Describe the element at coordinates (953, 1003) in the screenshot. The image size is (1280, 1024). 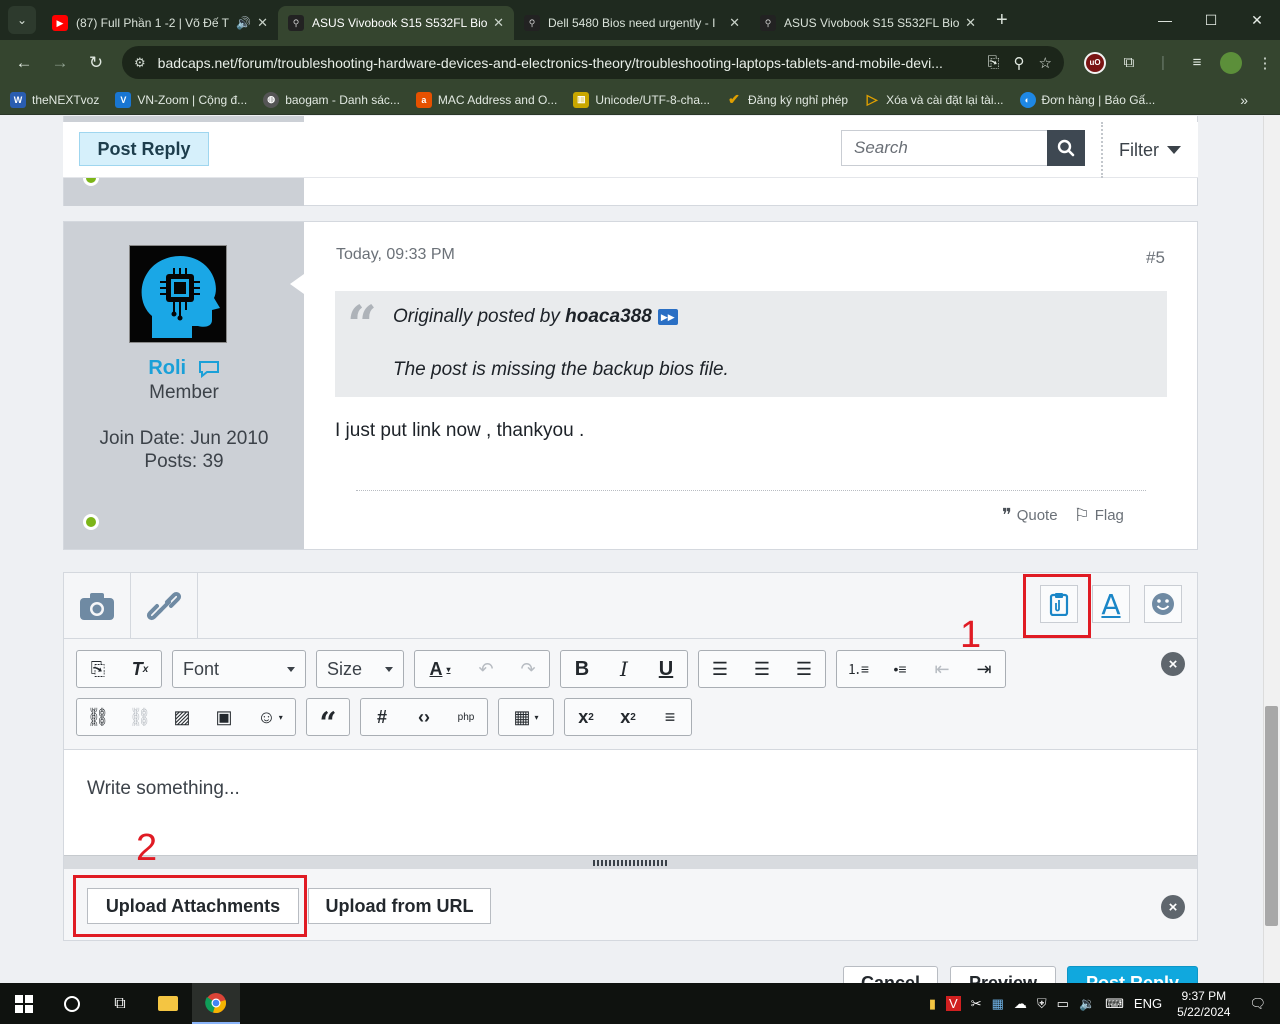
I see `tray-vivaldi-icon: V` at that location.